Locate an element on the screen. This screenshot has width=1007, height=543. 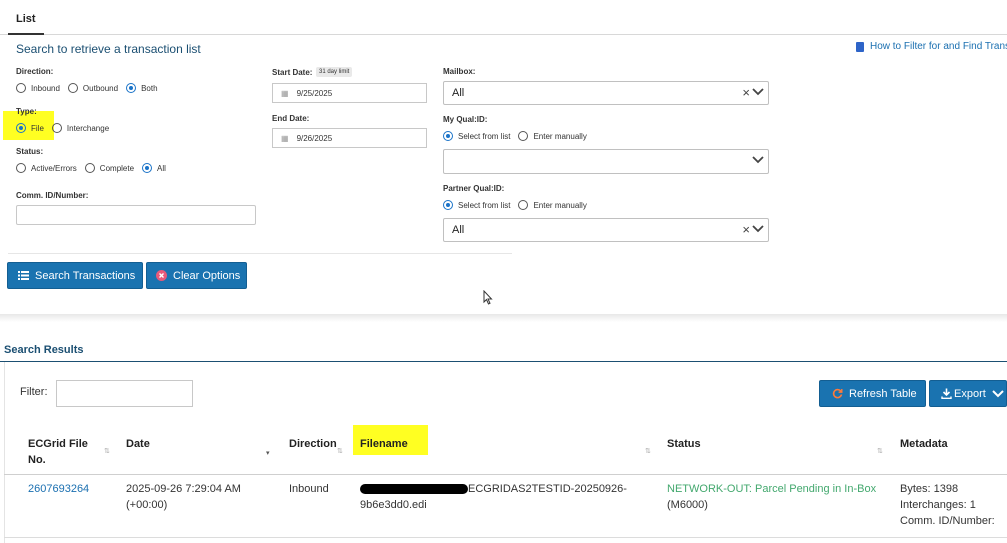
partner-qual-select: All × is located at coordinates (606, 230).